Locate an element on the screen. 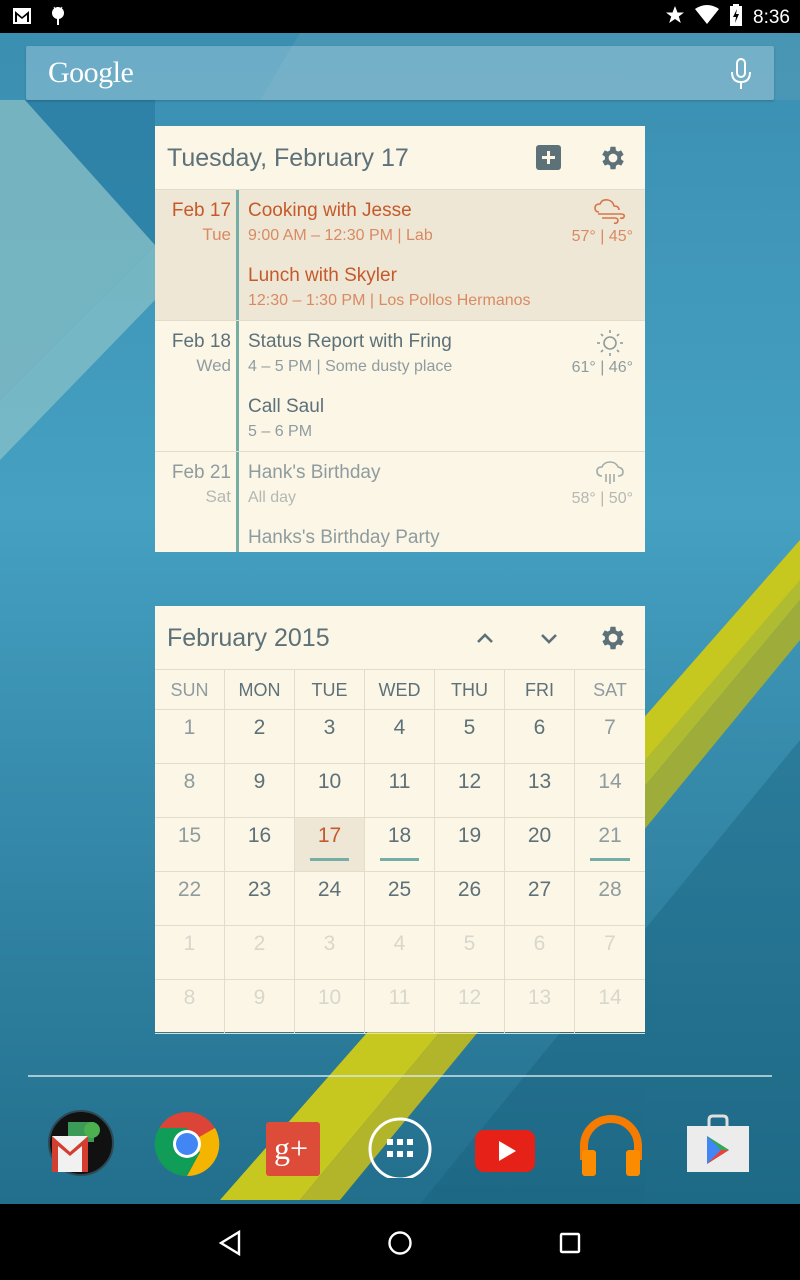 This screenshot has height=1280, width=800. calendar-day-cell: 28 is located at coordinates (610, 899).